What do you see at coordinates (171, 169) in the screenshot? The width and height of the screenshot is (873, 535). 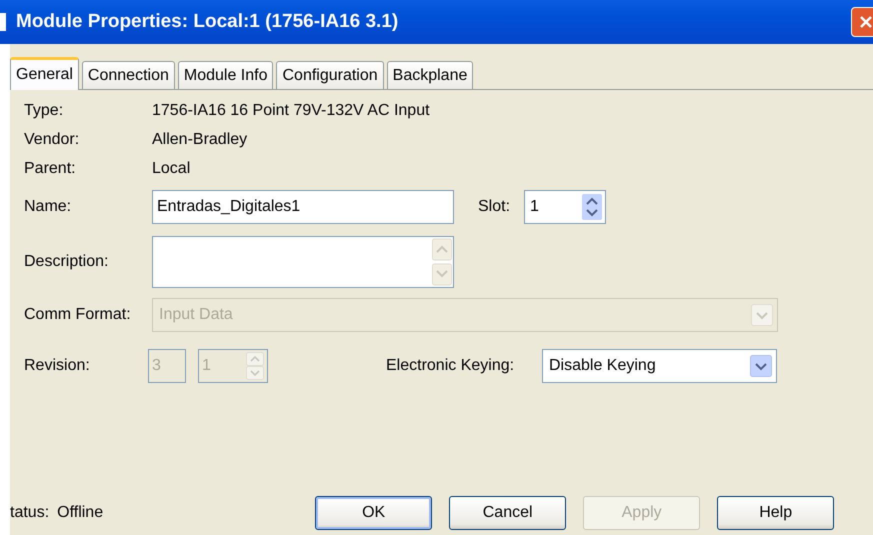 I see `field-value: Local` at bounding box center [171, 169].